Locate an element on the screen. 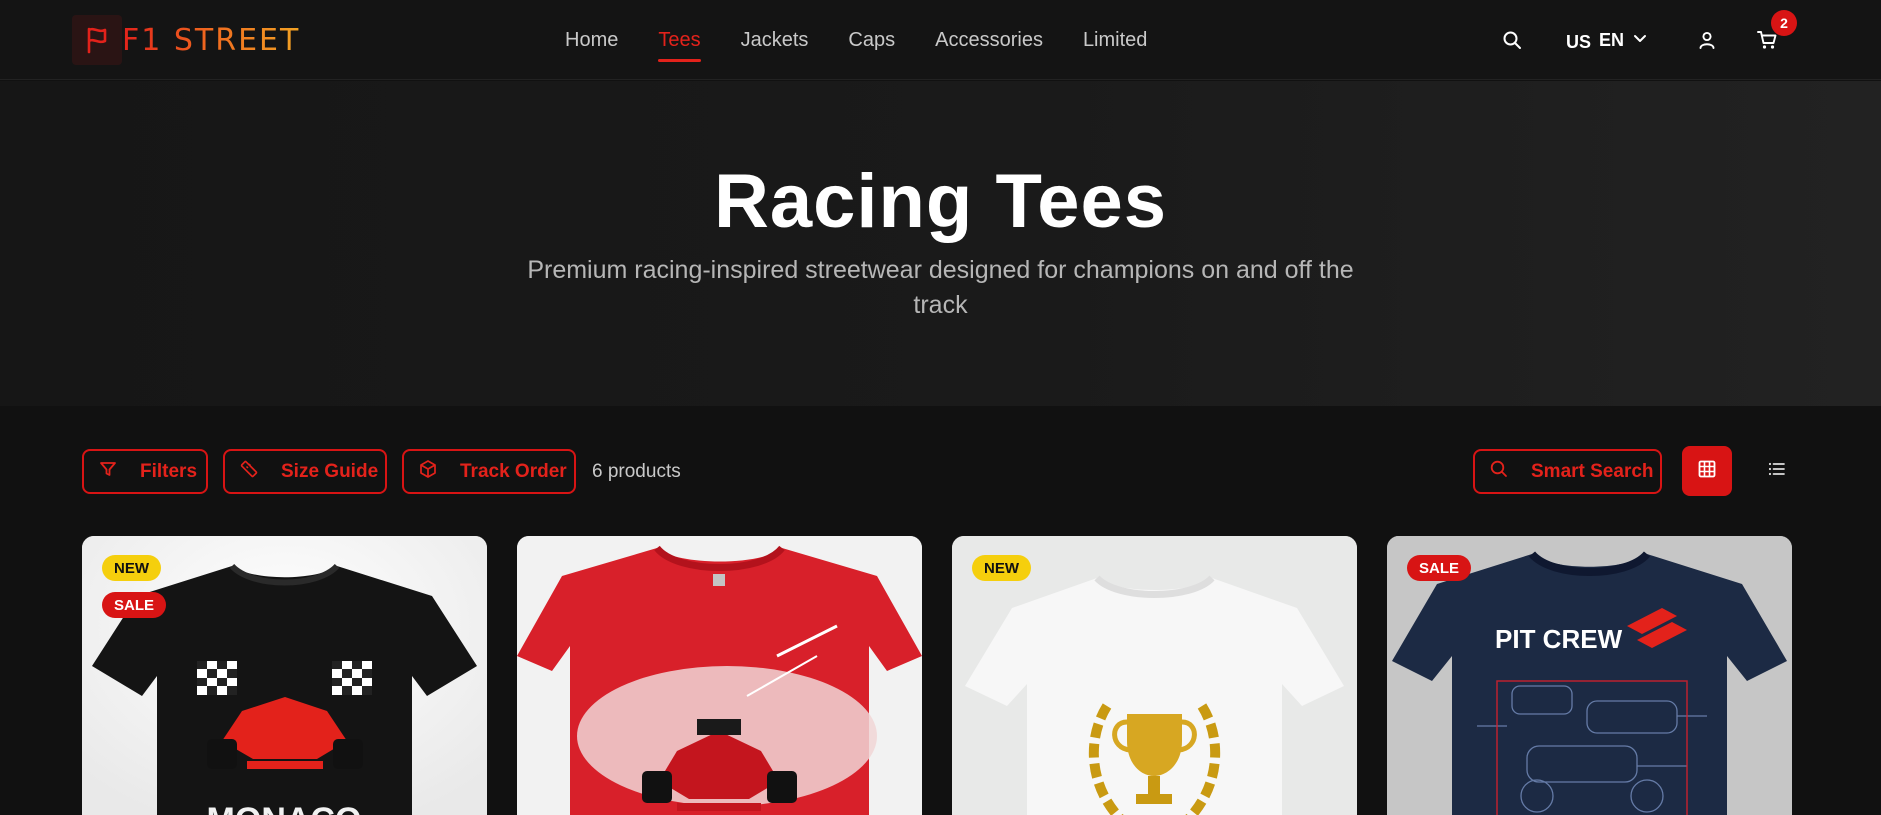 This screenshot has height=815, width=1881. size-guide-button: Size Guide is located at coordinates (305, 471).